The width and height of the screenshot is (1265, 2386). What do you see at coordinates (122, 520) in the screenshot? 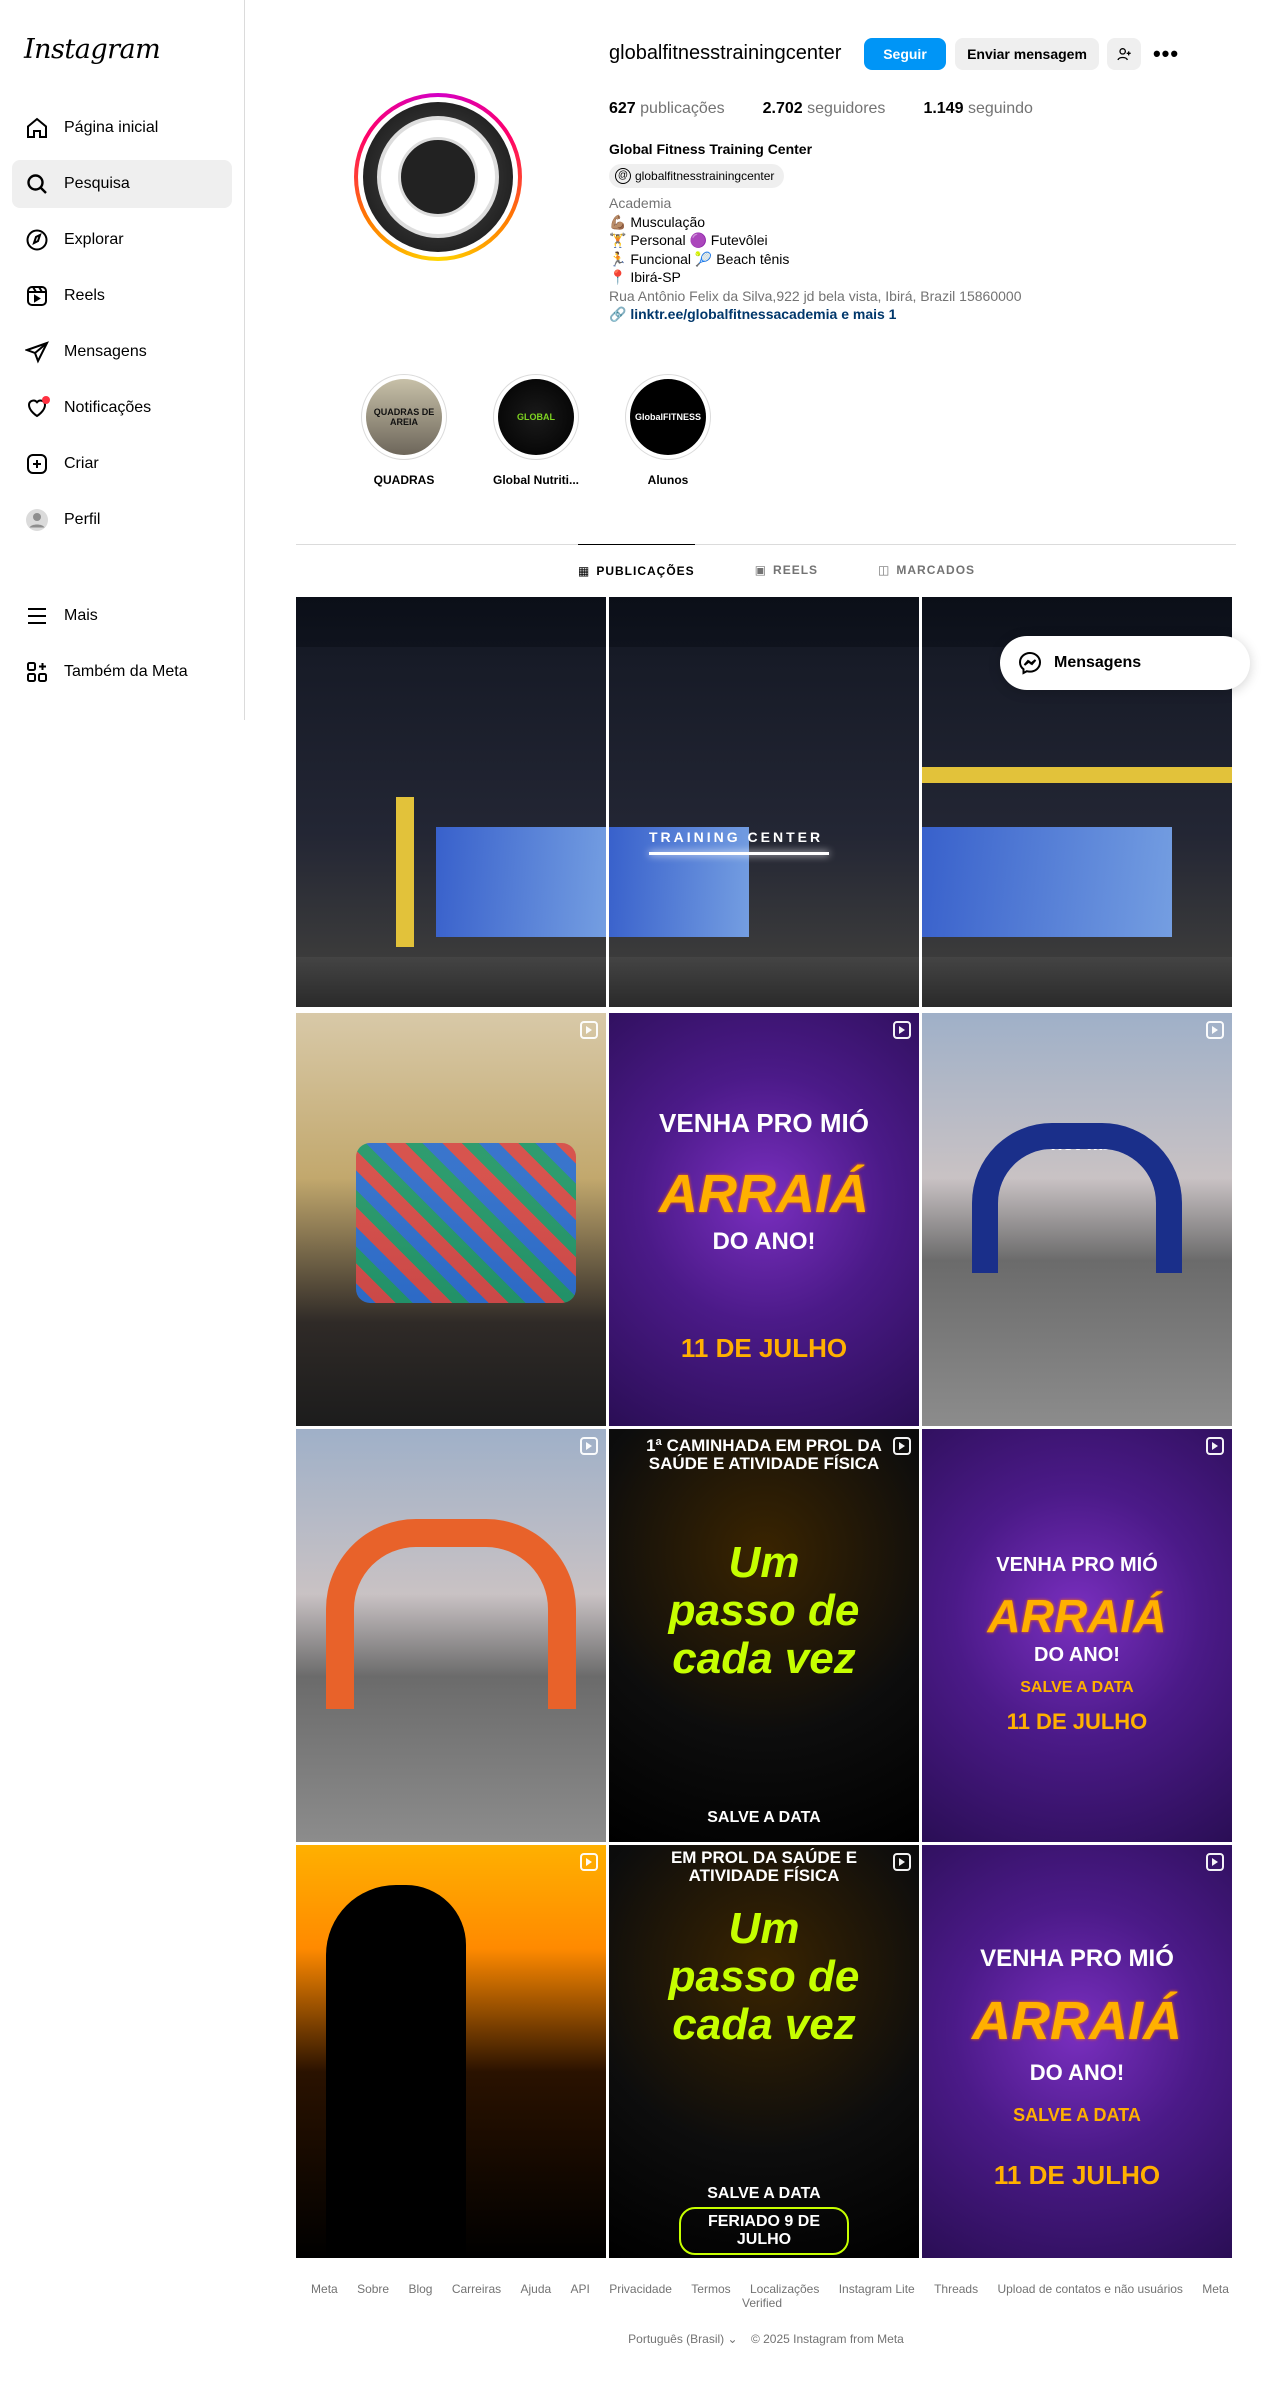
I see `sidebar-item-profile: Perfil` at bounding box center [122, 520].